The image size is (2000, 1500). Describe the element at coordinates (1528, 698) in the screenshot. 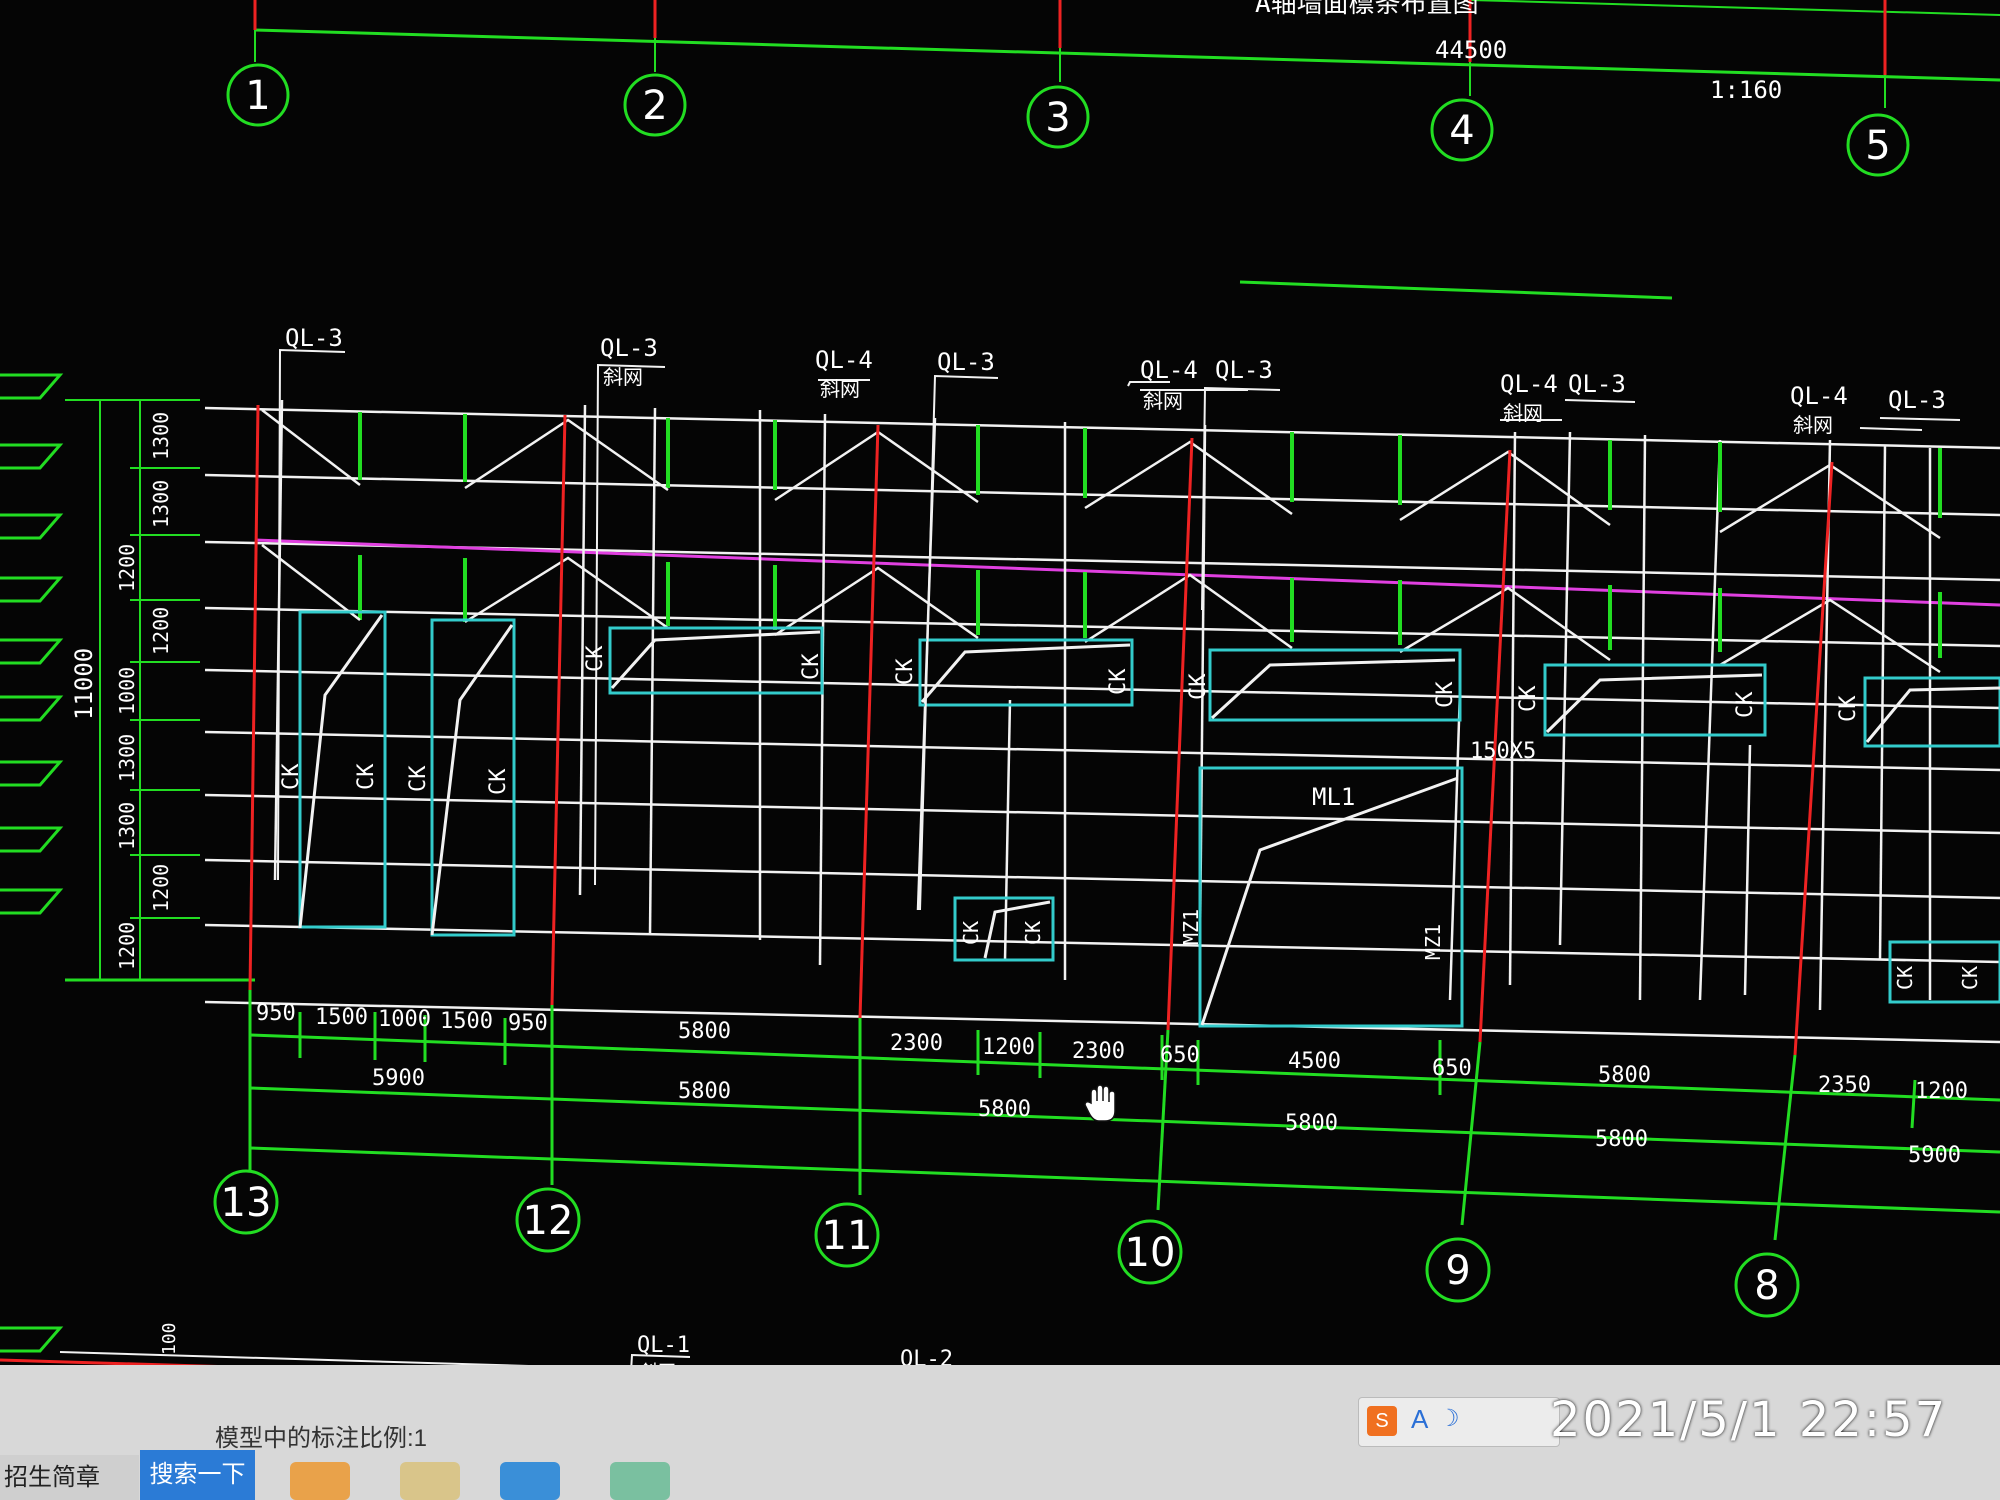

I see `opening-label-ck-11: CK` at that location.